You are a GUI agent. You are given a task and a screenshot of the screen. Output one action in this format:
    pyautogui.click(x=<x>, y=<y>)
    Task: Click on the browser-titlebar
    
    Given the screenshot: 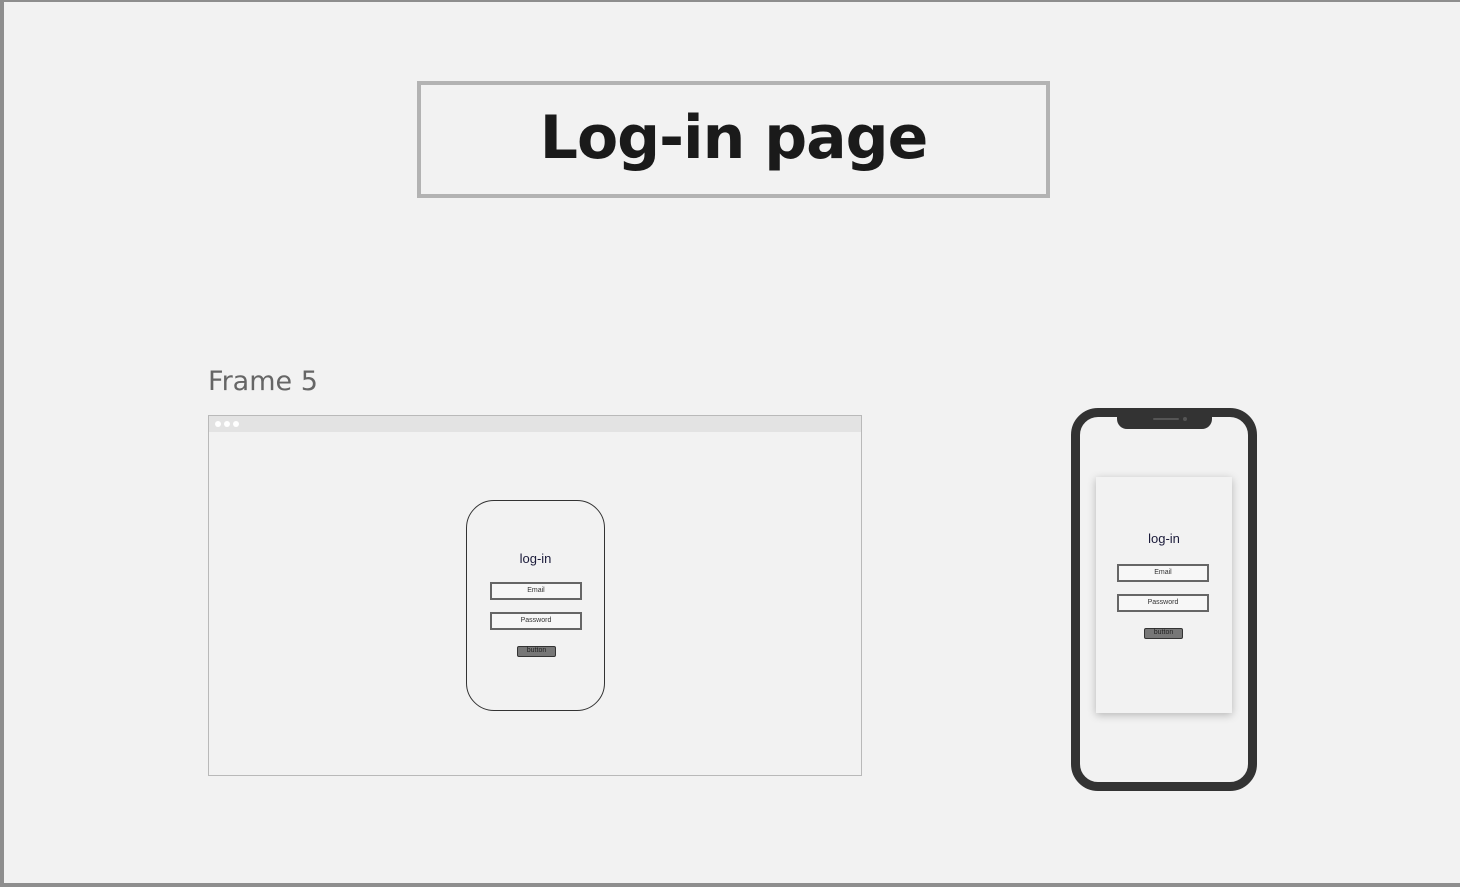 What is the action you would take?
    pyautogui.click(x=535, y=424)
    